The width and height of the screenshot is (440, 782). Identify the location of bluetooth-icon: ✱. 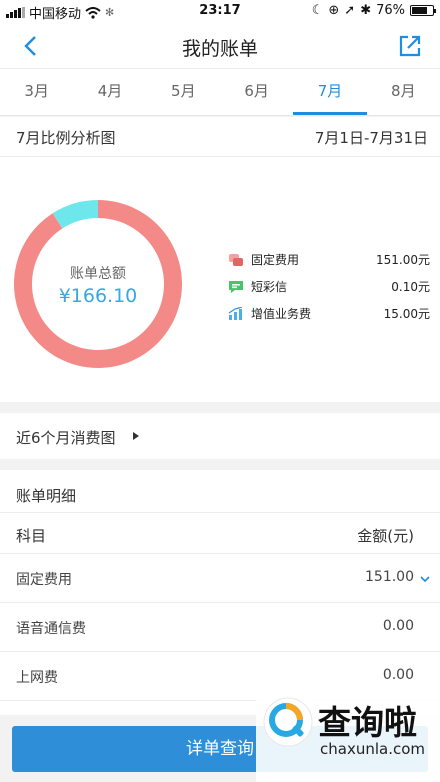
(366, 10).